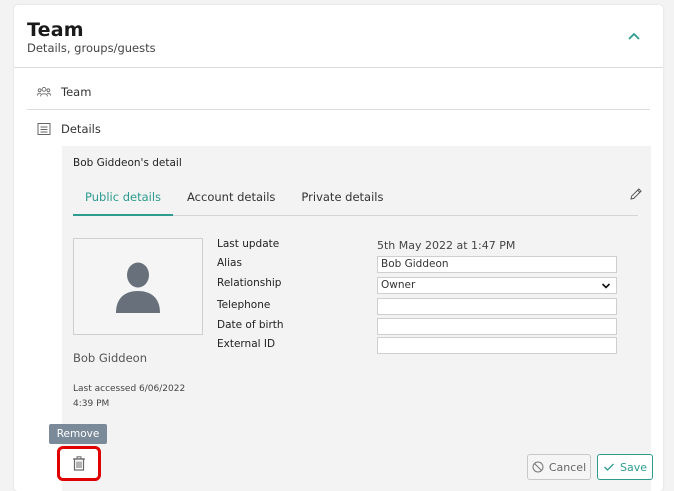  What do you see at coordinates (446, 245) in the screenshot?
I see `last-update-value: 5th May 2022 at 1:47 PM` at bounding box center [446, 245].